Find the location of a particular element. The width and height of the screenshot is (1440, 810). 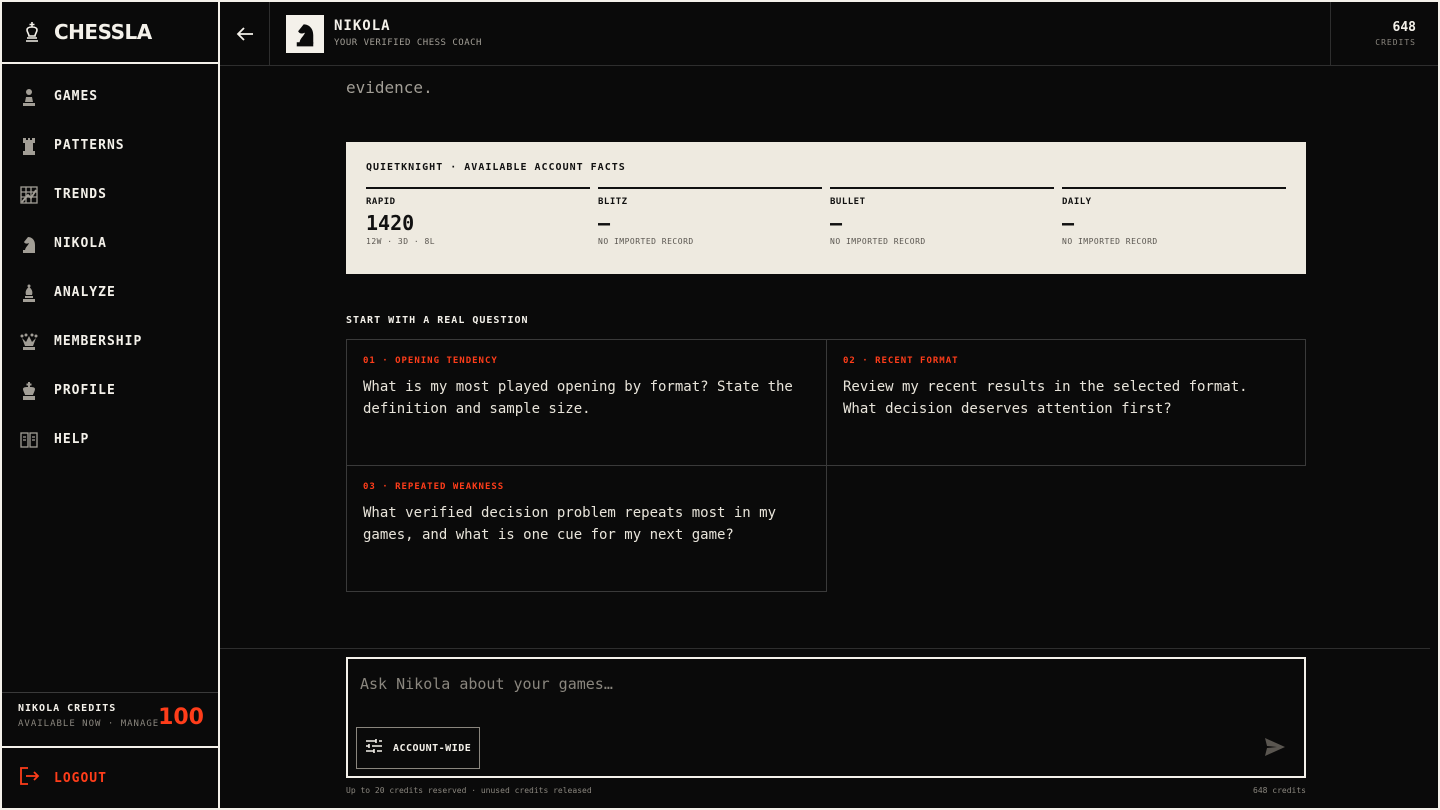

book-icon is located at coordinates (29, 440).